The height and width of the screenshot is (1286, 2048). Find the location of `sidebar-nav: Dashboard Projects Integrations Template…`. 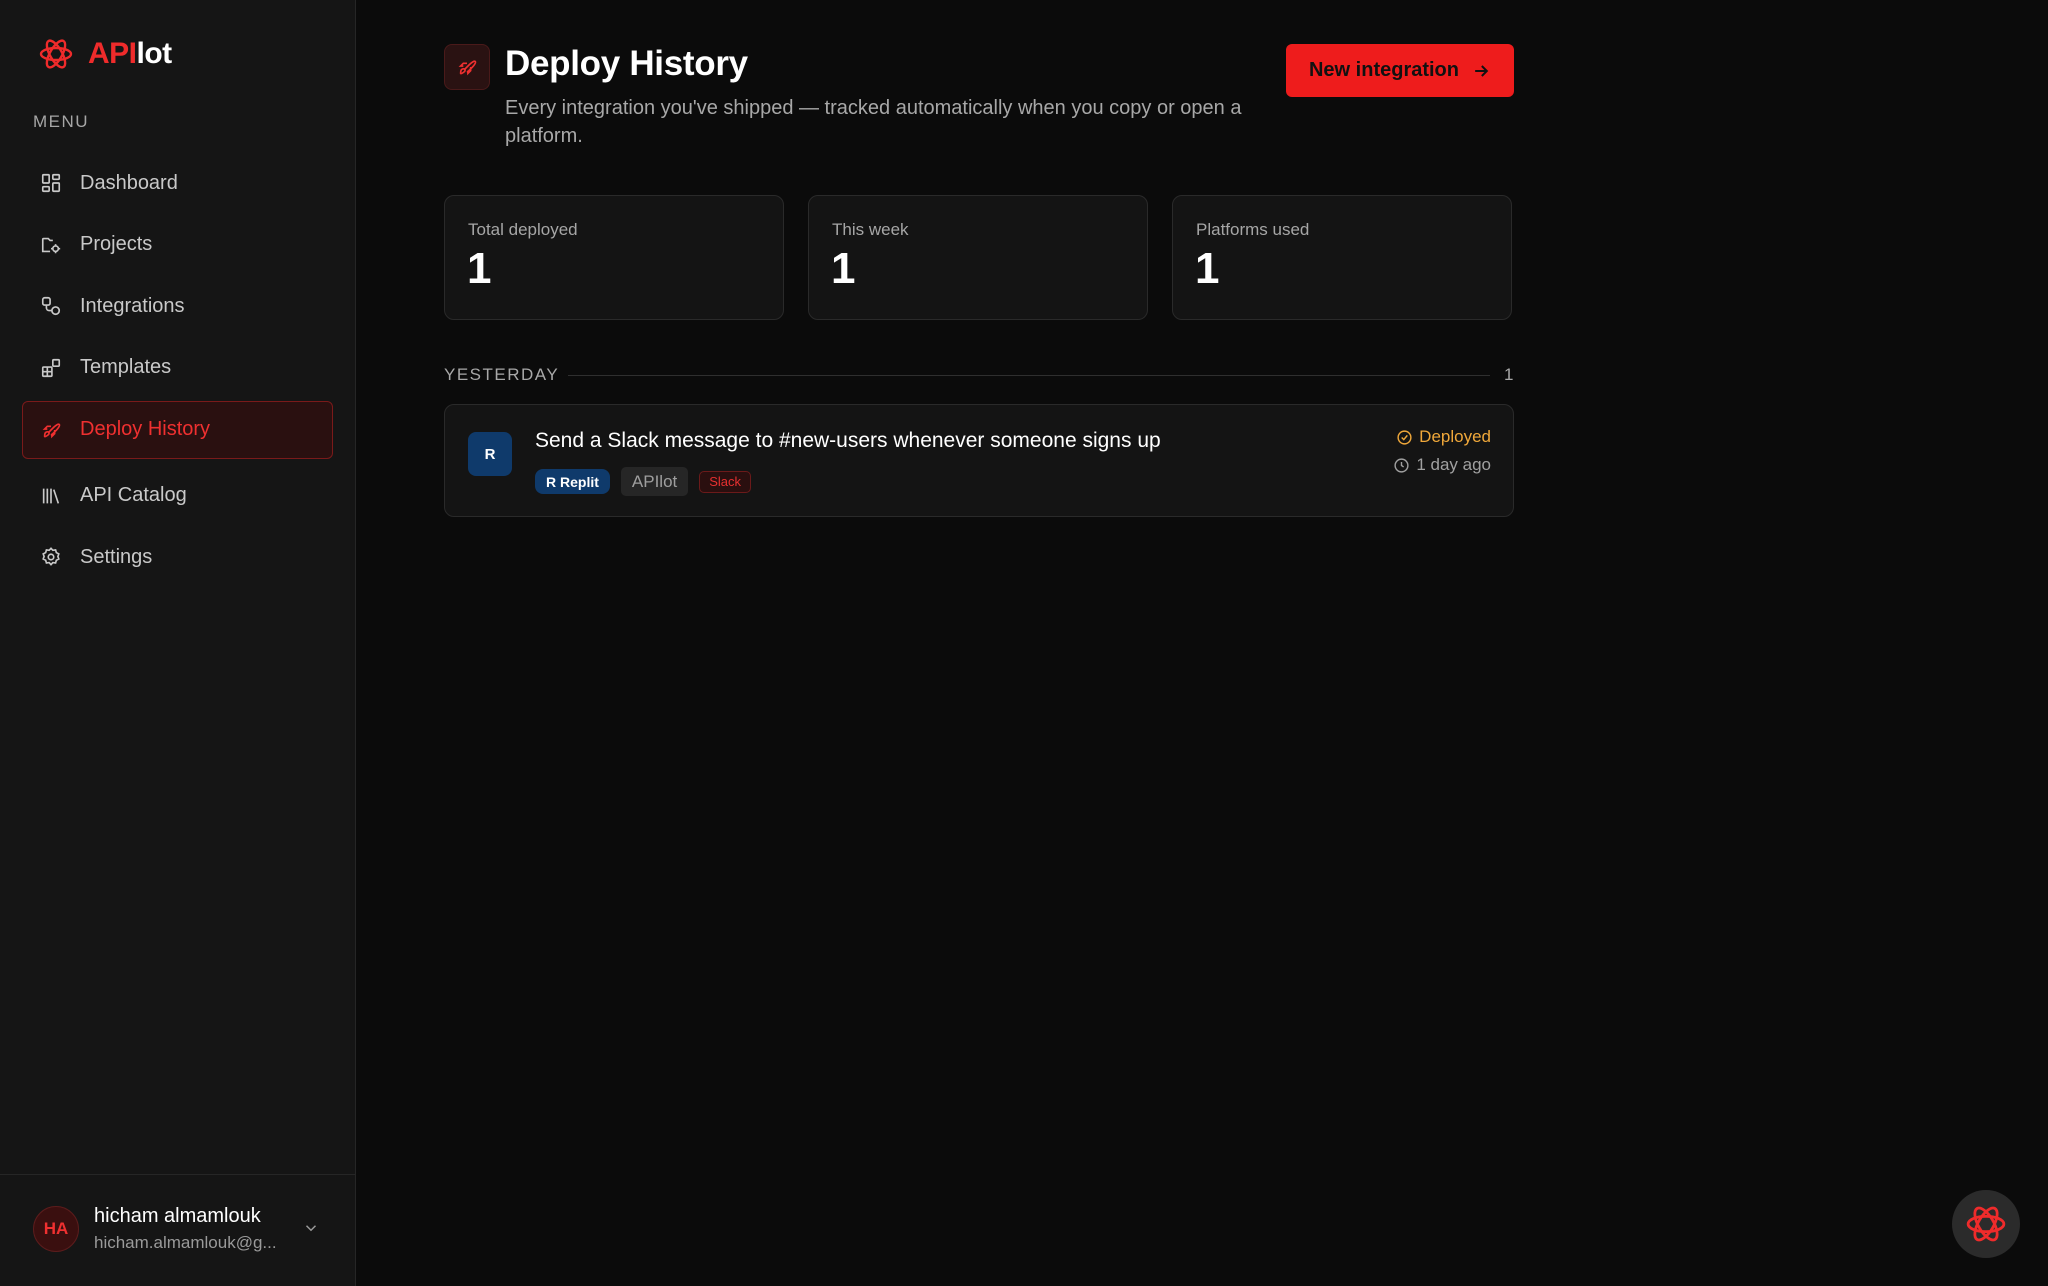

sidebar-nav: Dashboard Projects Integrations Template… is located at coordinates (177, 372).